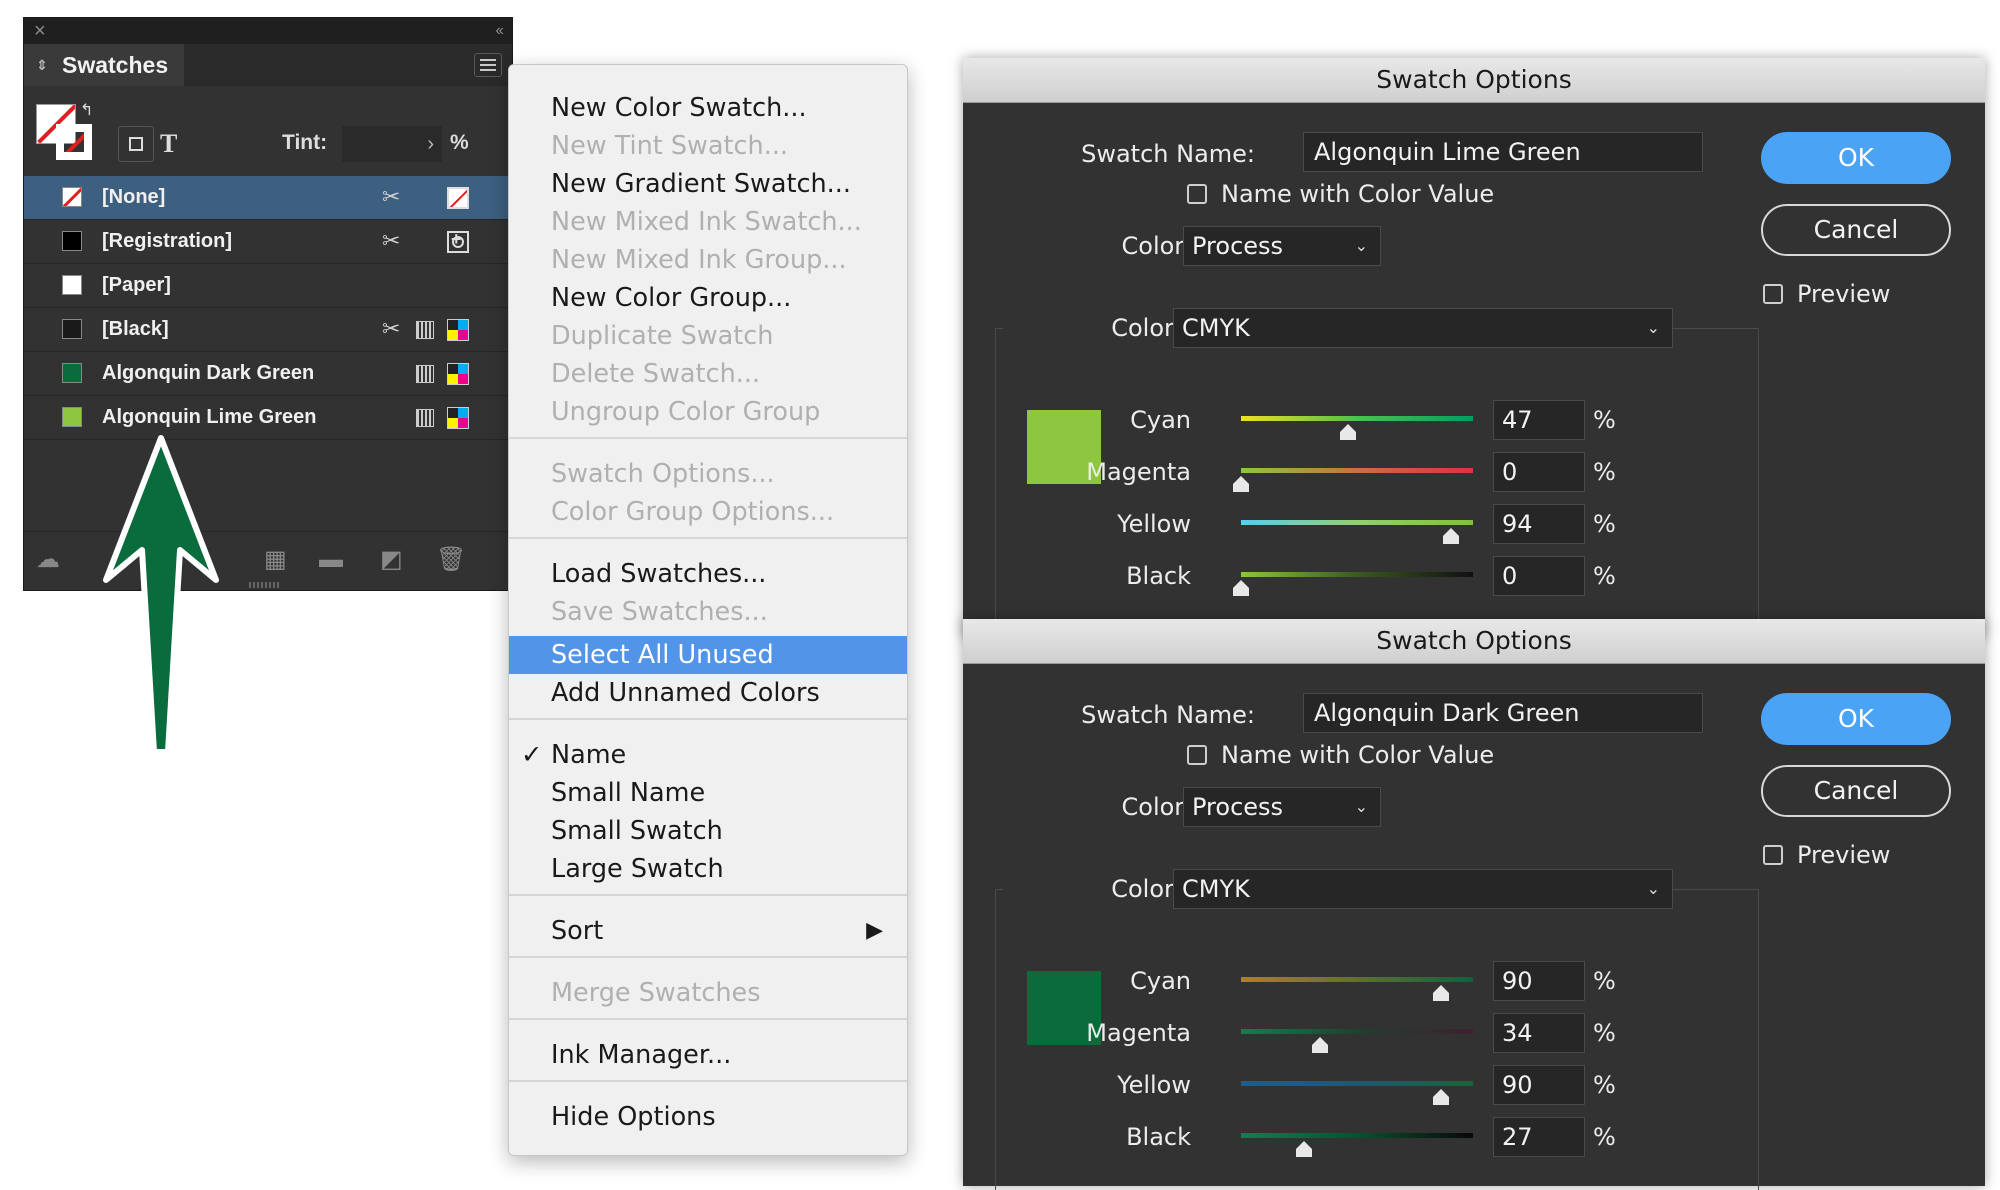 This screenshot has width=2000, height=1190. Describe the element at coordinates (305, 142) in the screenshot. I see `tint-label: Tint:` at that location.